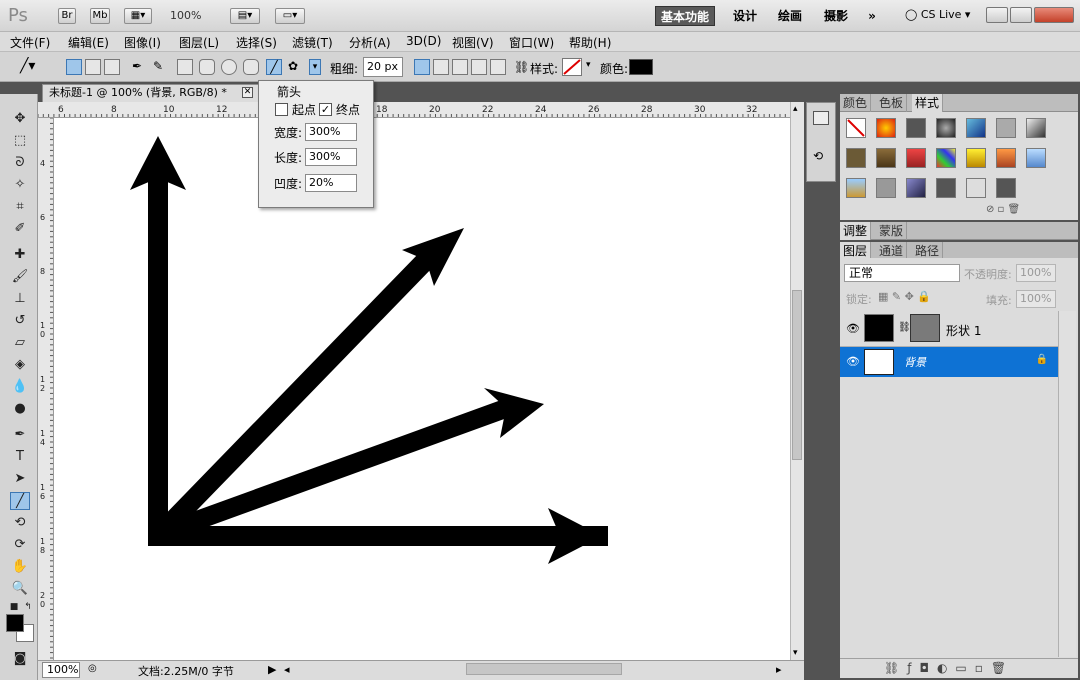  What do you see at coordinates (100, 16) in the screenshot?
I see `minibridge-button: Mb` at bounding box center [100, 16].